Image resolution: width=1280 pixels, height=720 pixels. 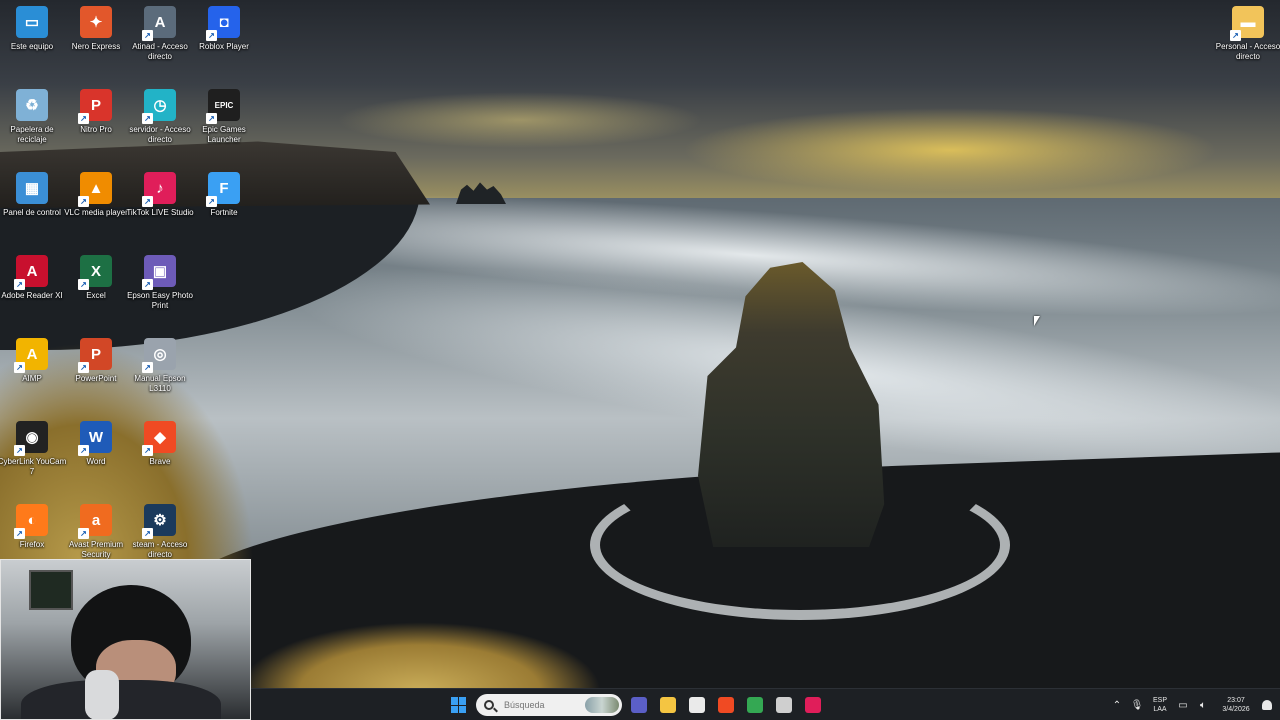 What do you see at coordinates (1159, 700) in the screenshot?
I see `language-code: ESP` at bounding box center [1159, 700].